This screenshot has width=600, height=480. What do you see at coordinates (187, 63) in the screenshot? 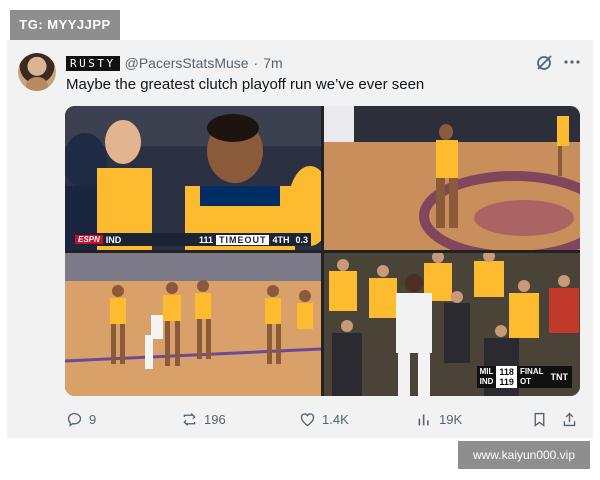
I see `user-handle: @PacersStatsMuse` at bounding box center [187, 63].